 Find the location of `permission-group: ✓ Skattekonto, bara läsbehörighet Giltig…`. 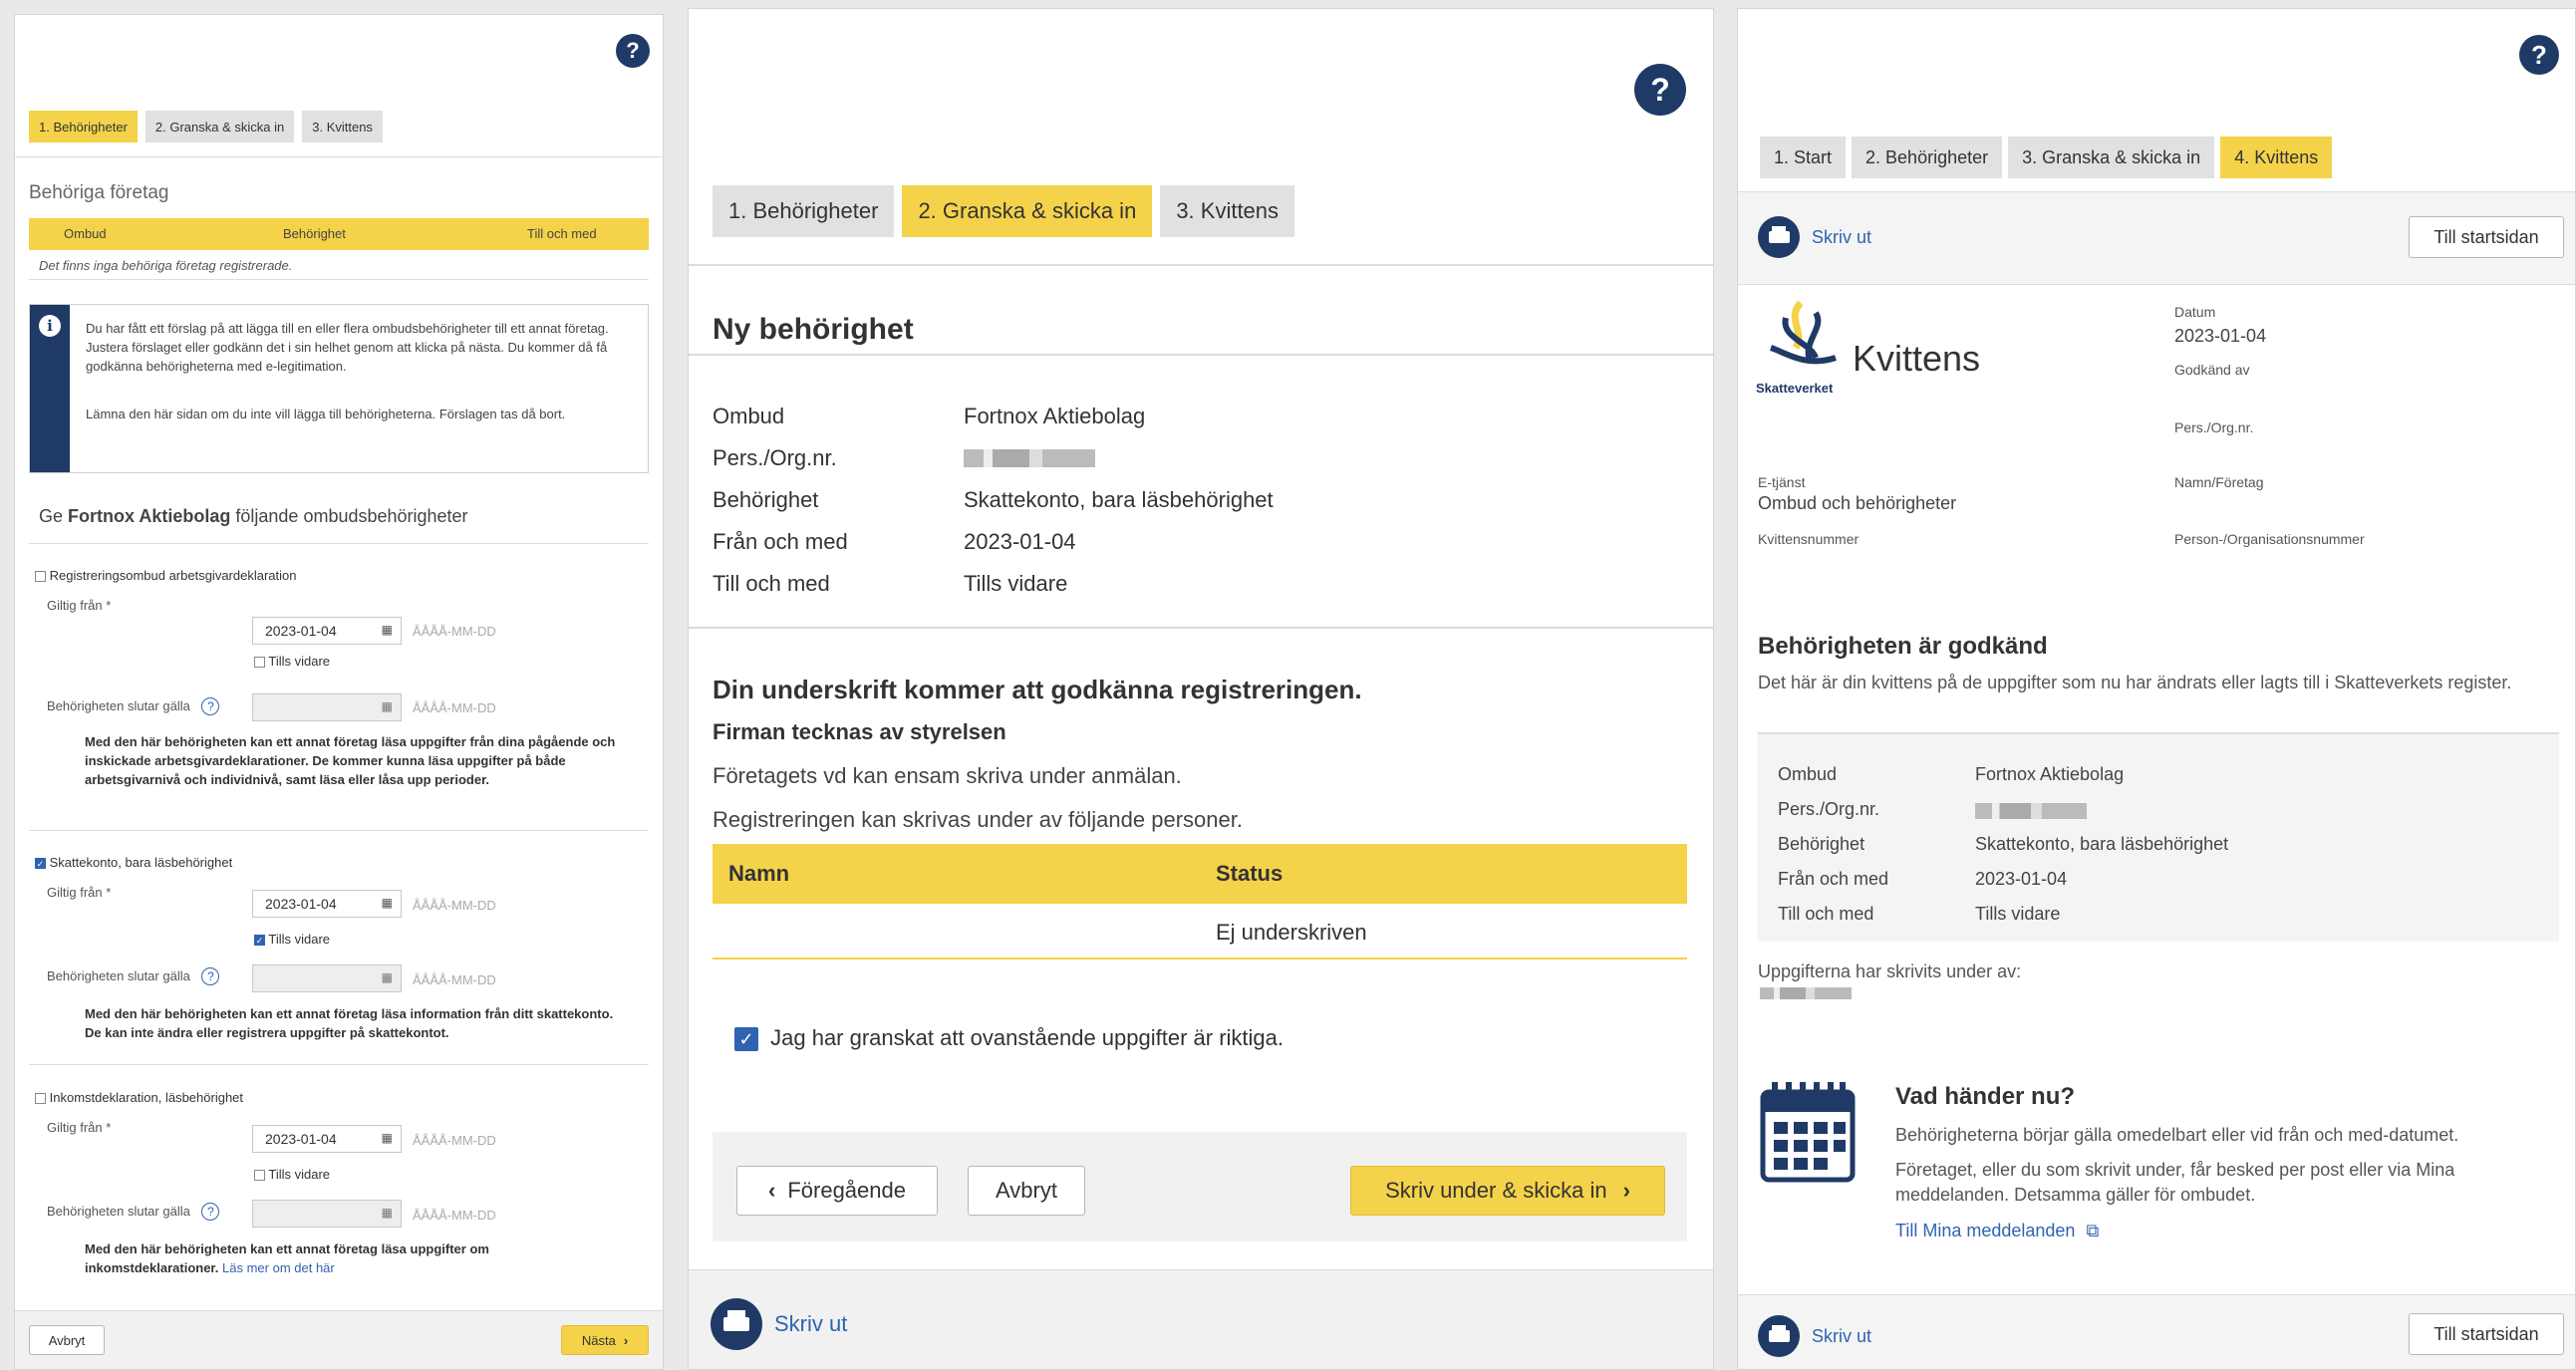

permission-group: ✓ Skattekonto, bara läsbehörighet Giltig… is located at coordinates (339, 954).